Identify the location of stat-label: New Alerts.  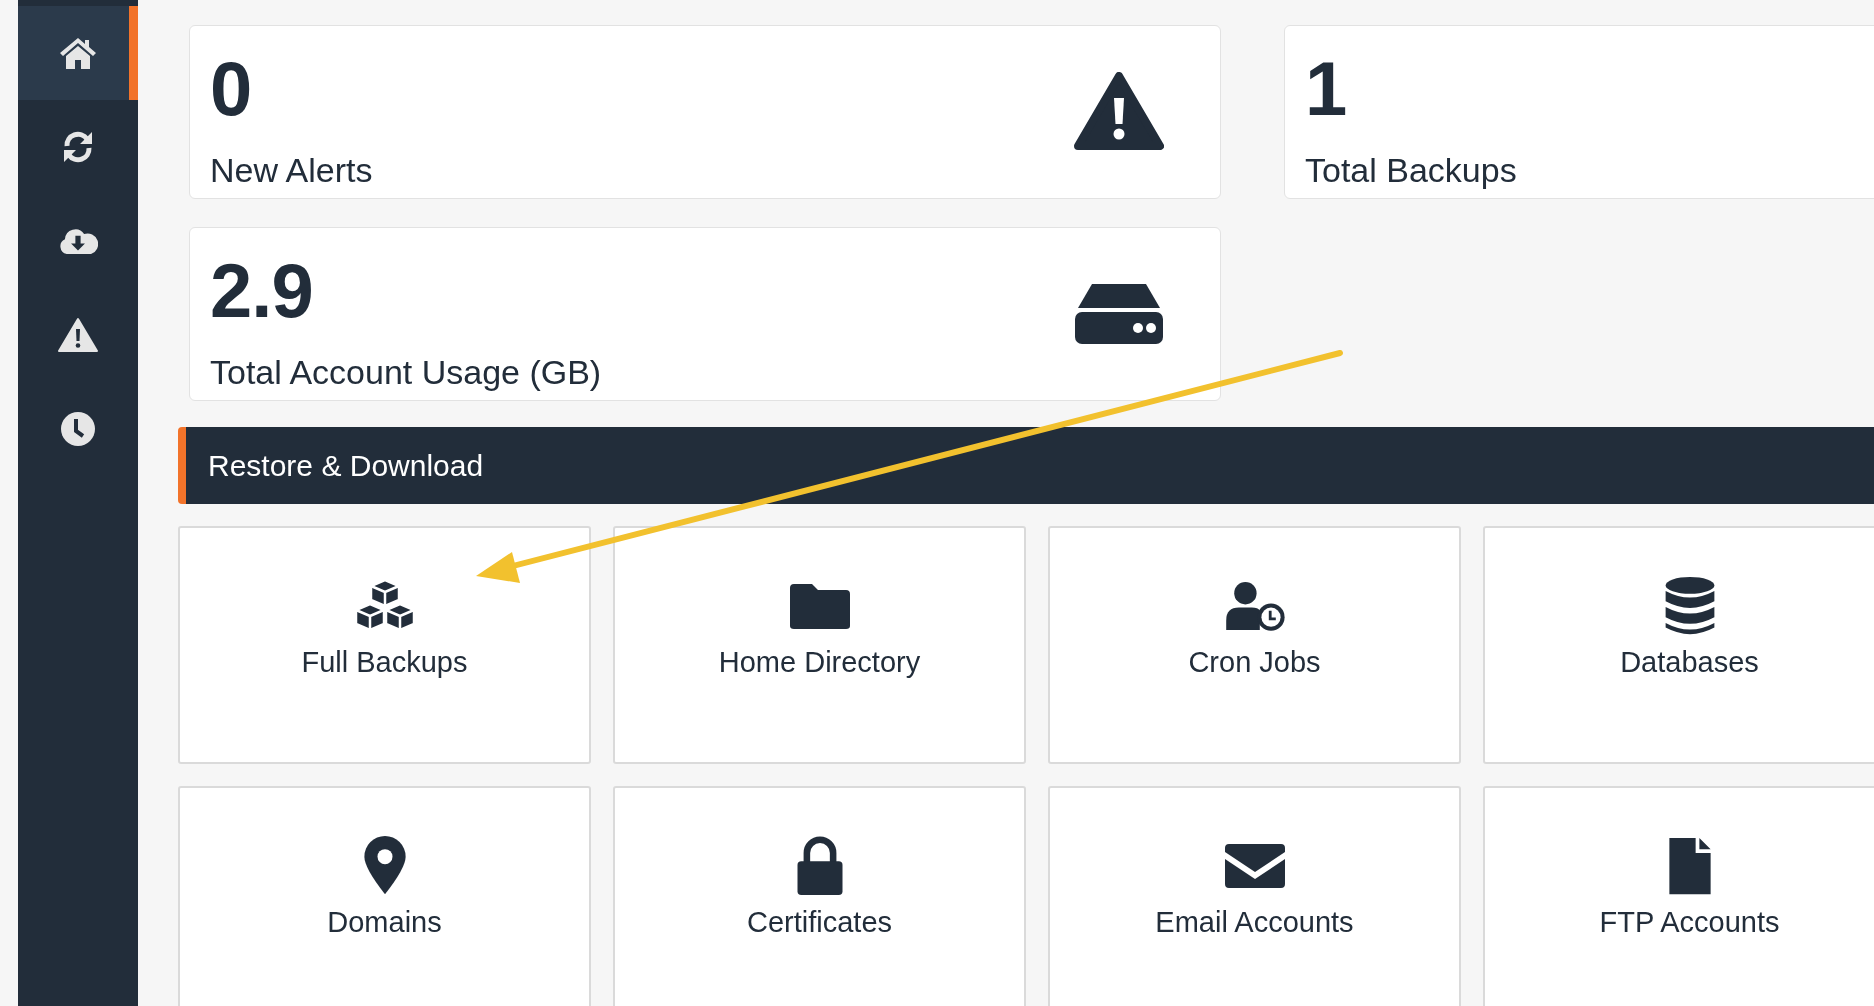
(291, 170).